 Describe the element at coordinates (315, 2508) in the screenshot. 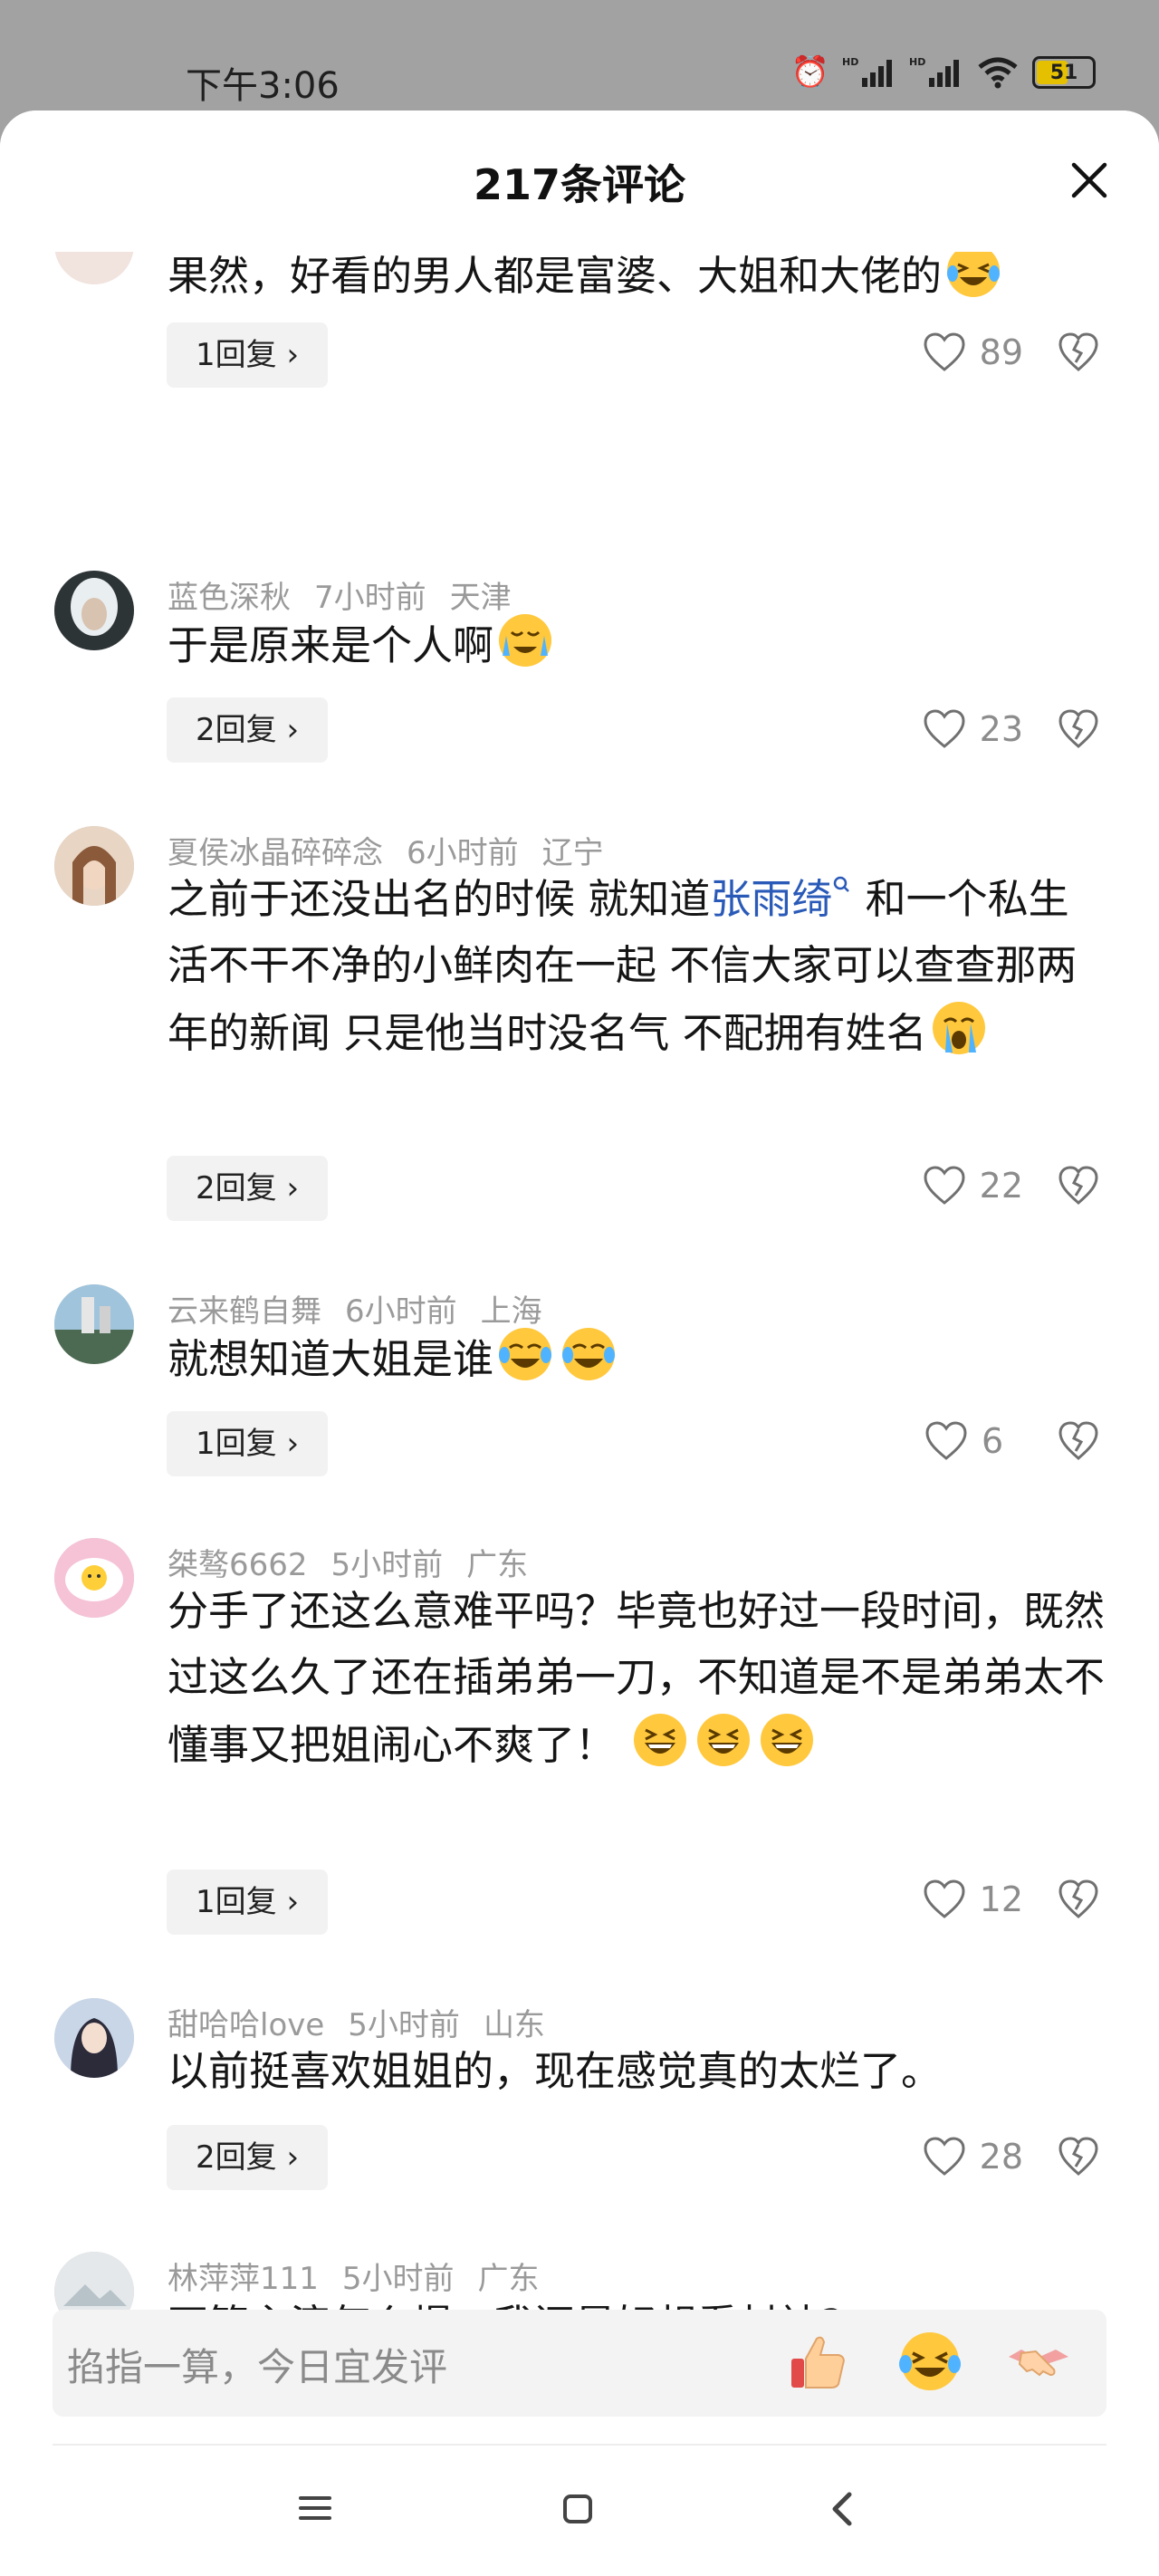

I see `menu-icon` at that location.